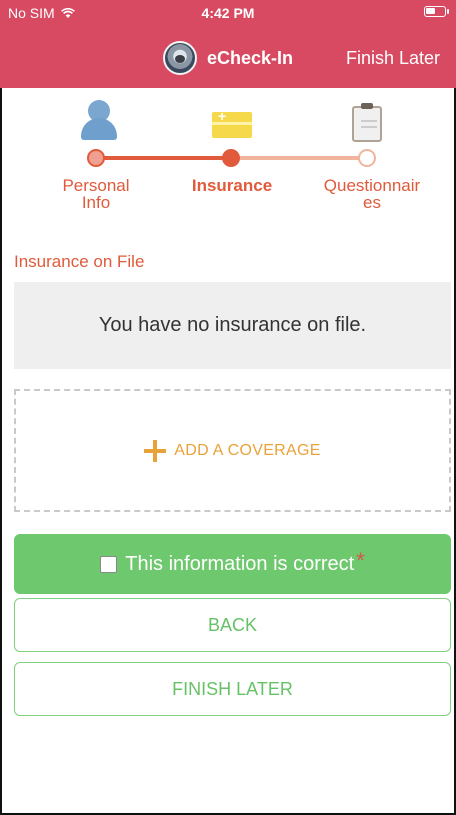 The image size is (456, 815). What do you see at coordinates (250, 58) in the screenshot?
I see `app-title: eCheck-In` at bounding box center [250, 58].